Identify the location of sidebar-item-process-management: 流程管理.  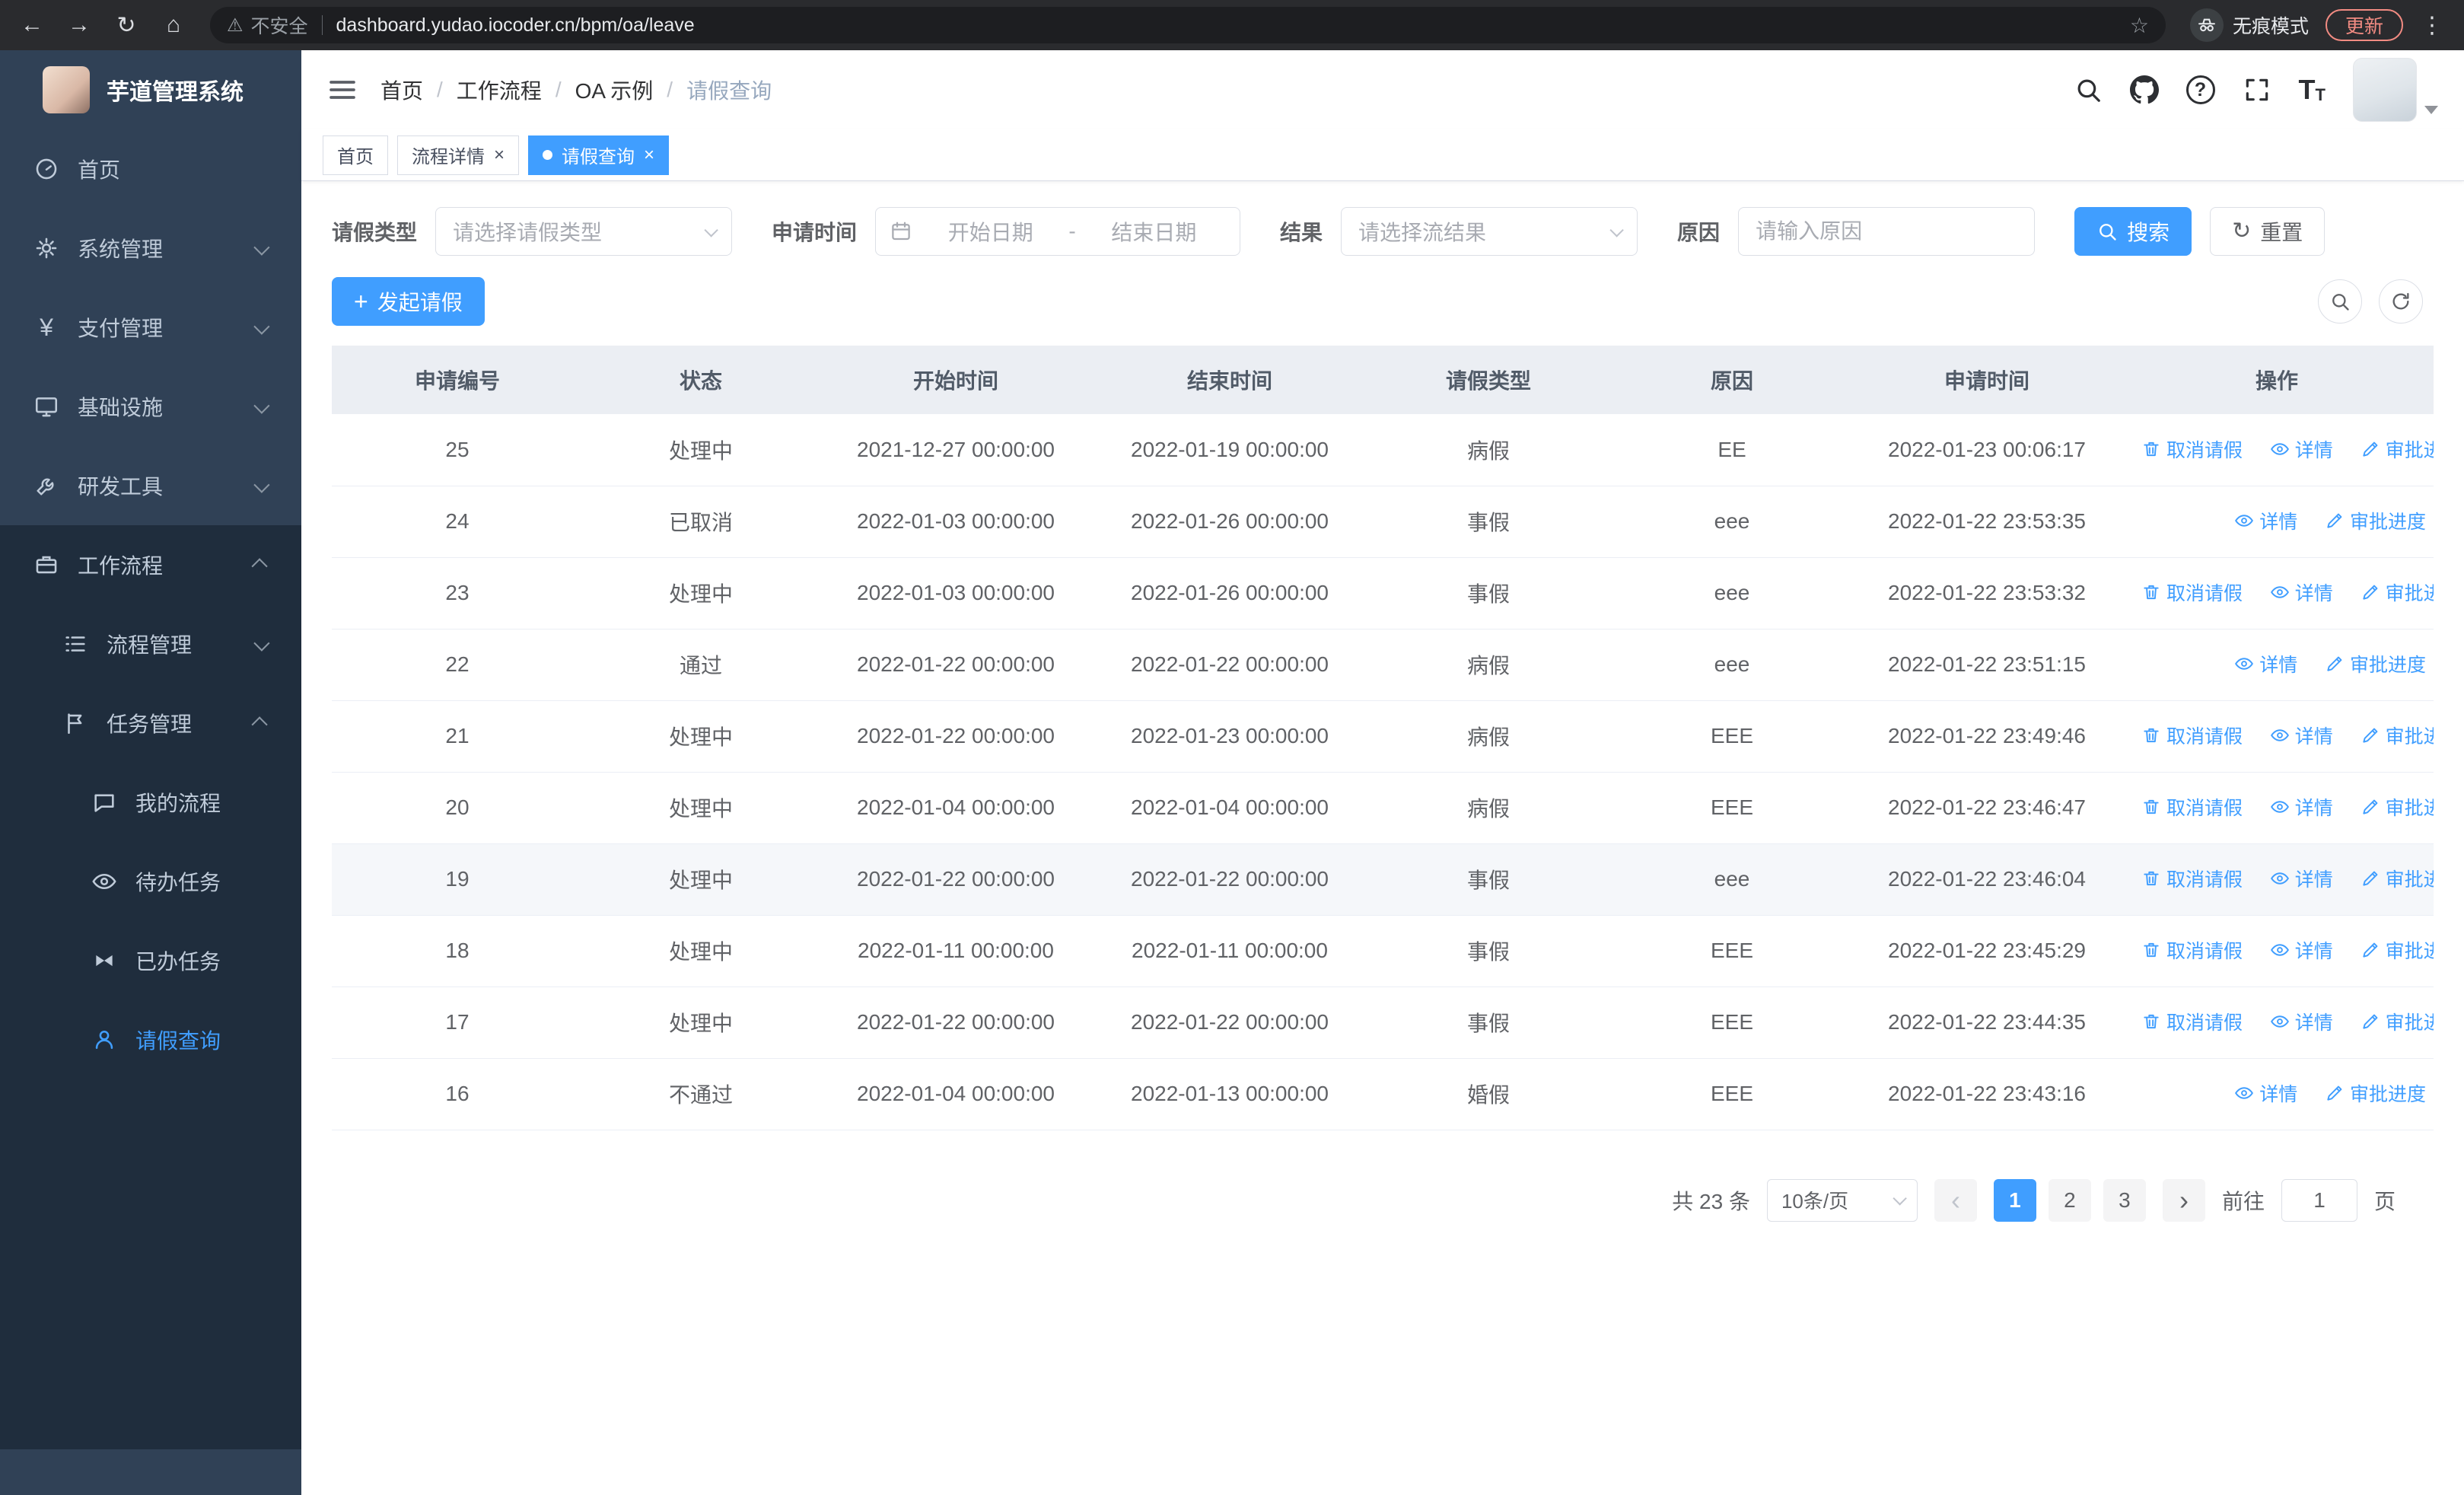
(150, 644).